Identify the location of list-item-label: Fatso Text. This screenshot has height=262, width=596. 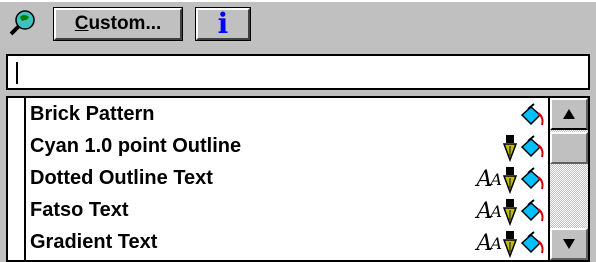
(79, 210).